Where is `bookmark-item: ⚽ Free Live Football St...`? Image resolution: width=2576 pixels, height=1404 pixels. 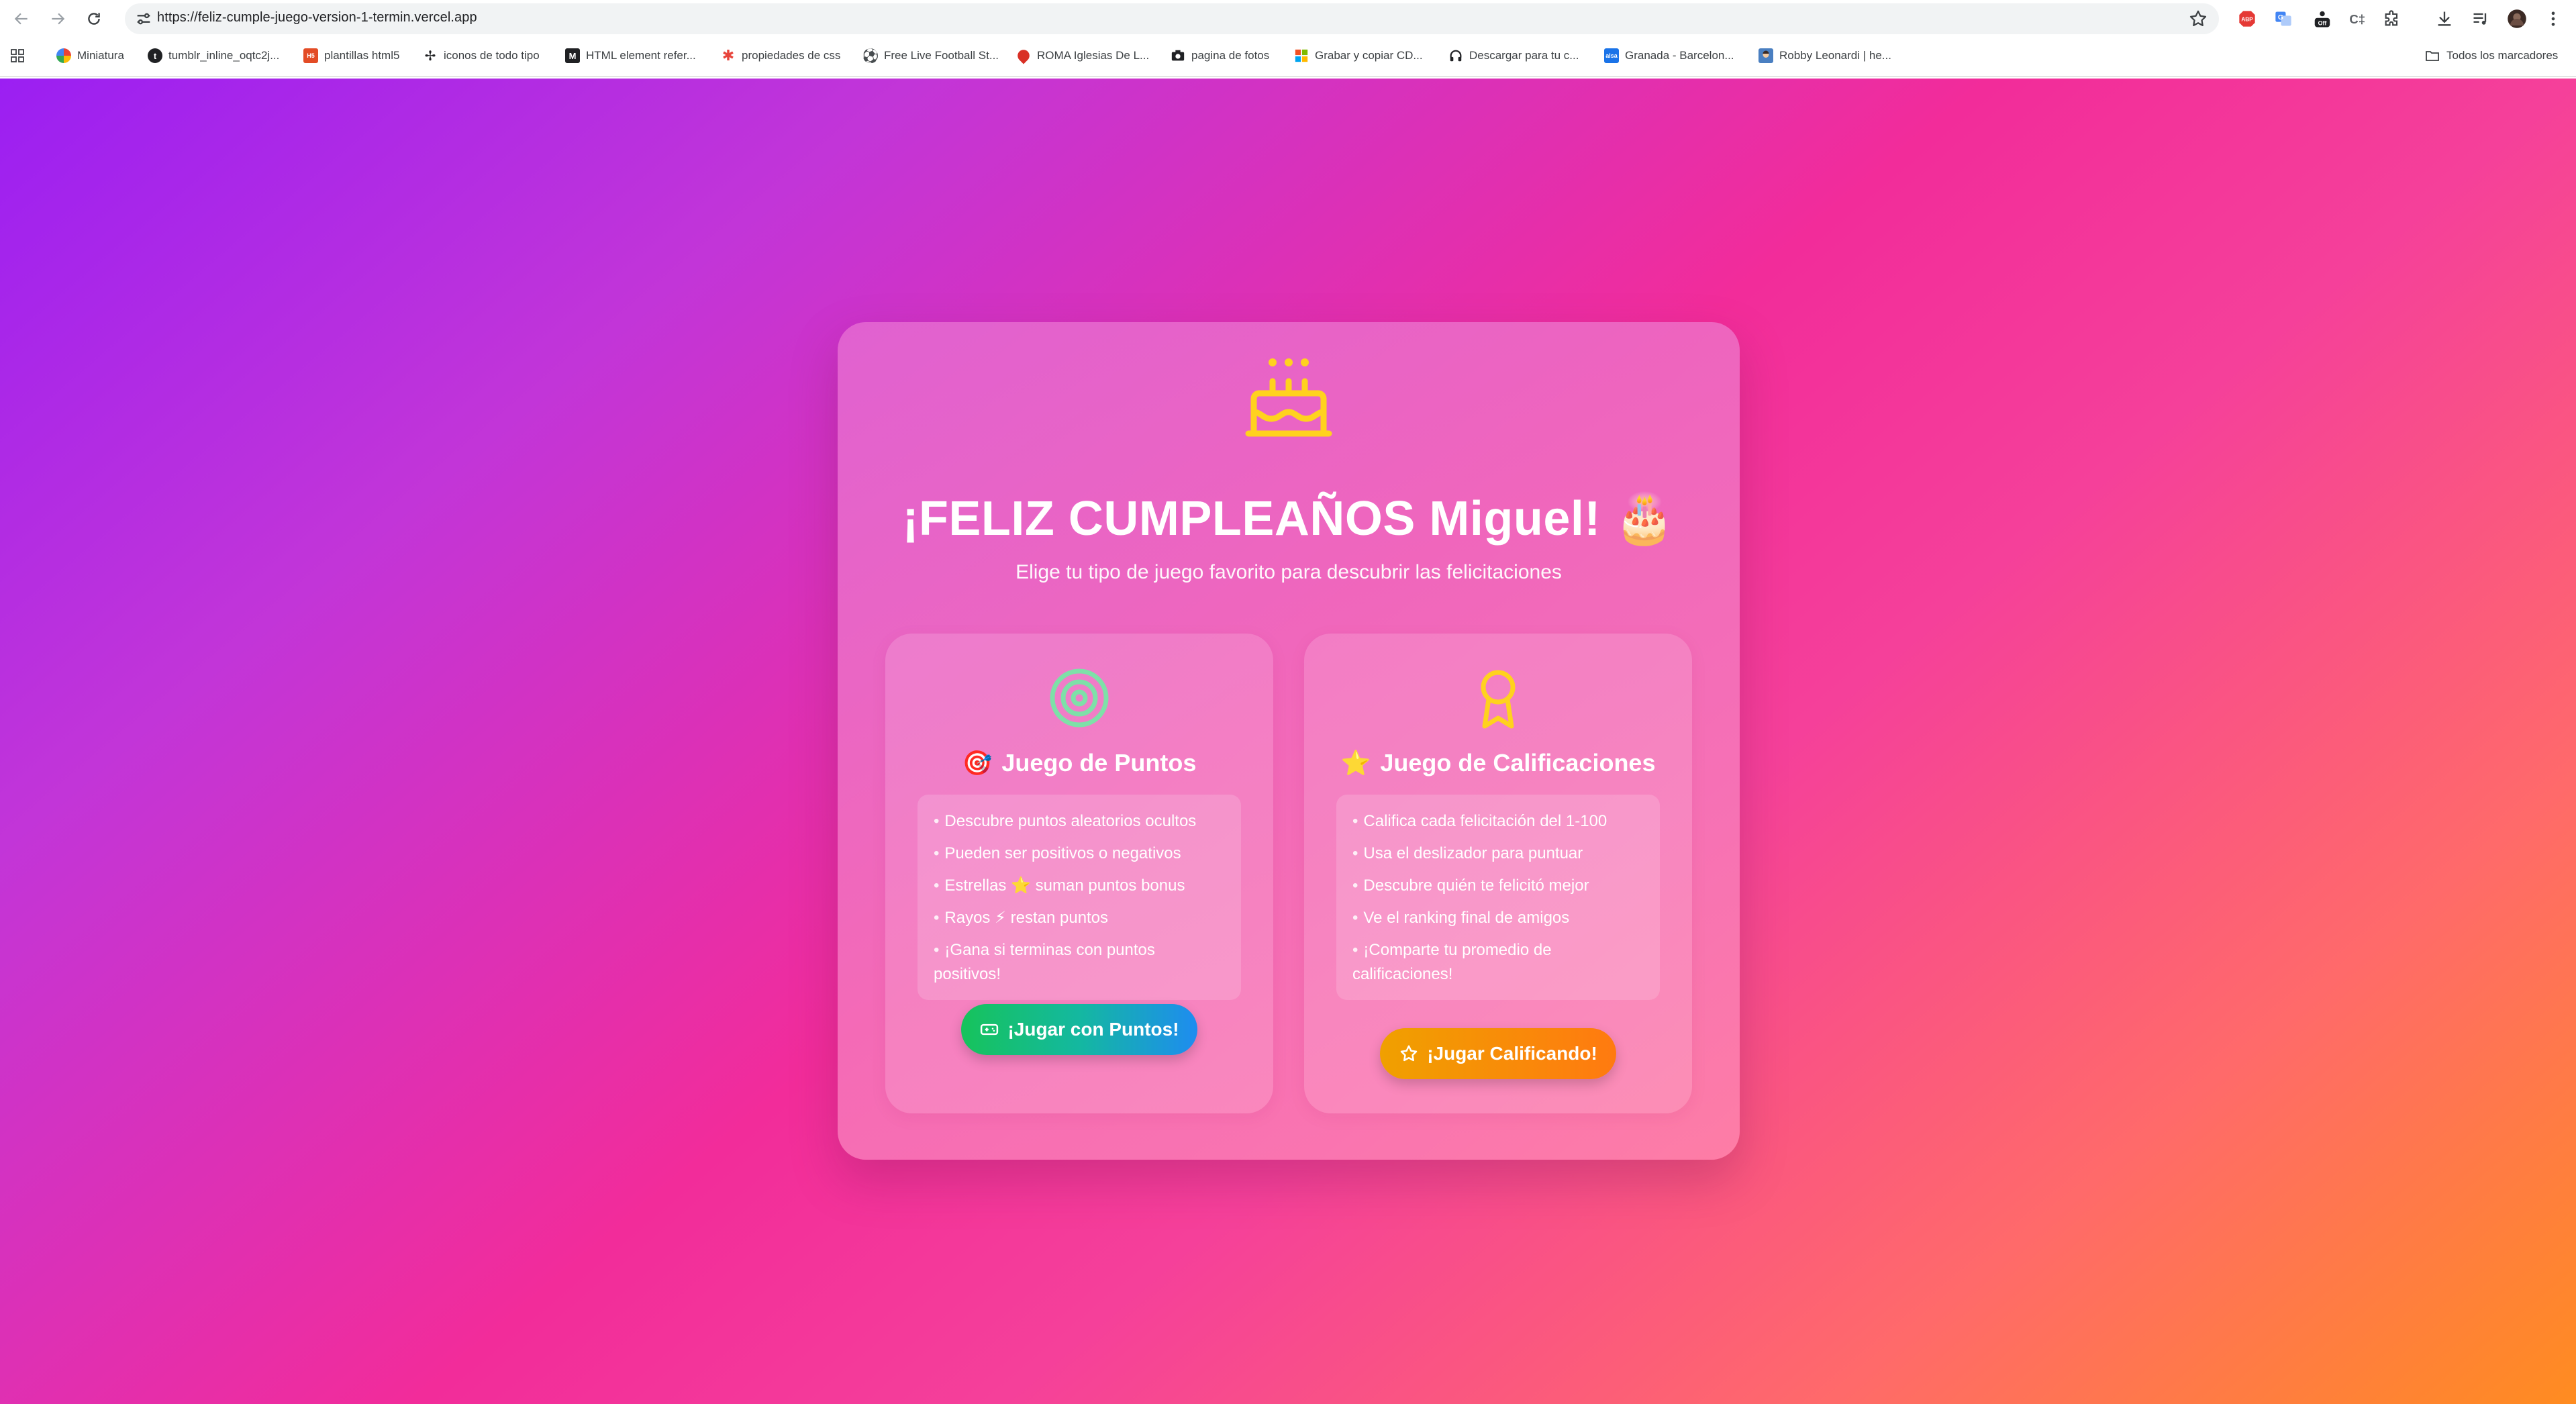 bookmark-item: ⚽ Free Live Football St... is located at coordinates (930, 56).